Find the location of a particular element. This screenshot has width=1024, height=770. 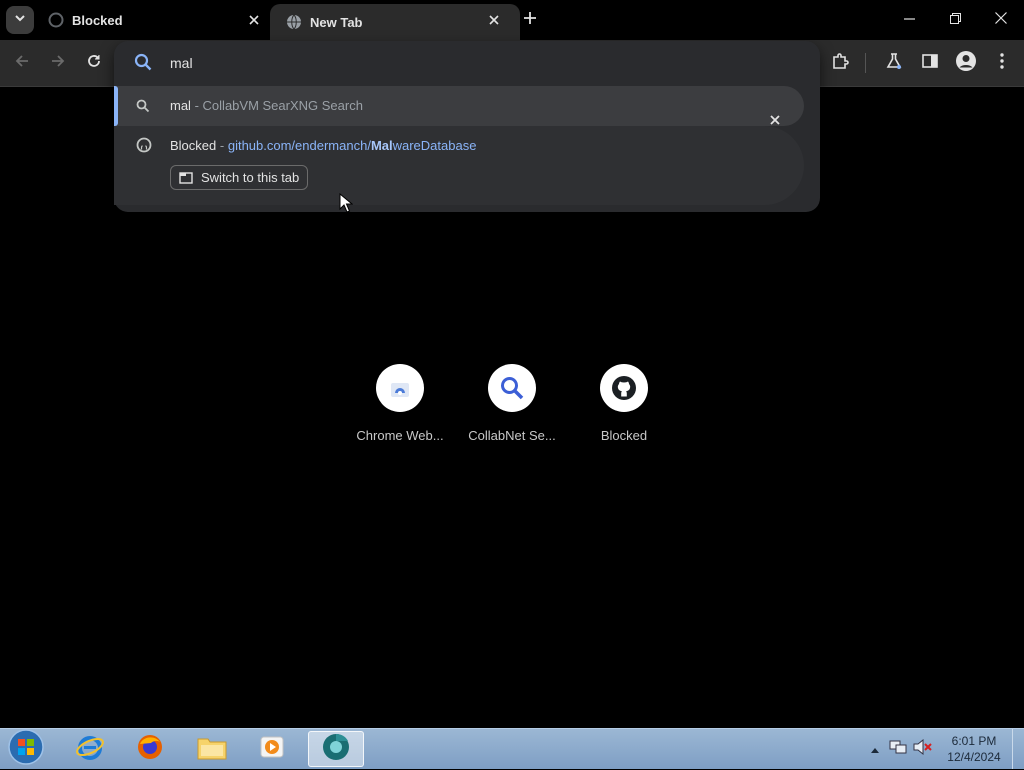

suggestion-text: mal - CollabVM SearXNG Search is located at coordinates (266, 105).